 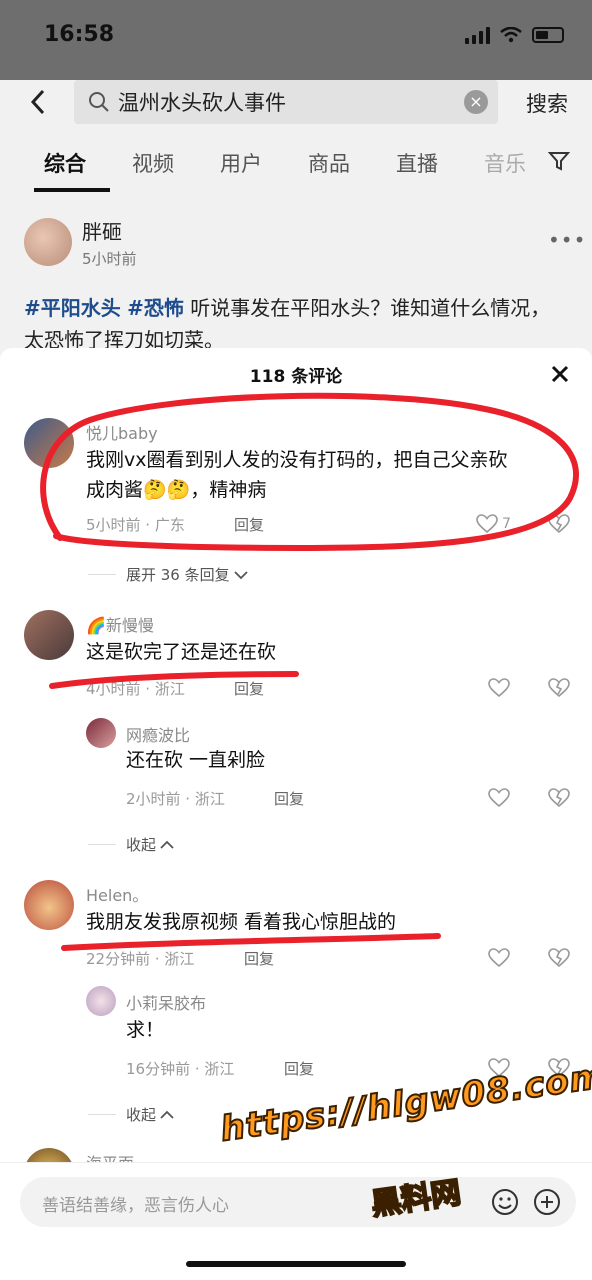 What do you see at coordinates (329, 163) in the screenshot?
I see `tab-products: 商品` at bounding box center [329, 163].